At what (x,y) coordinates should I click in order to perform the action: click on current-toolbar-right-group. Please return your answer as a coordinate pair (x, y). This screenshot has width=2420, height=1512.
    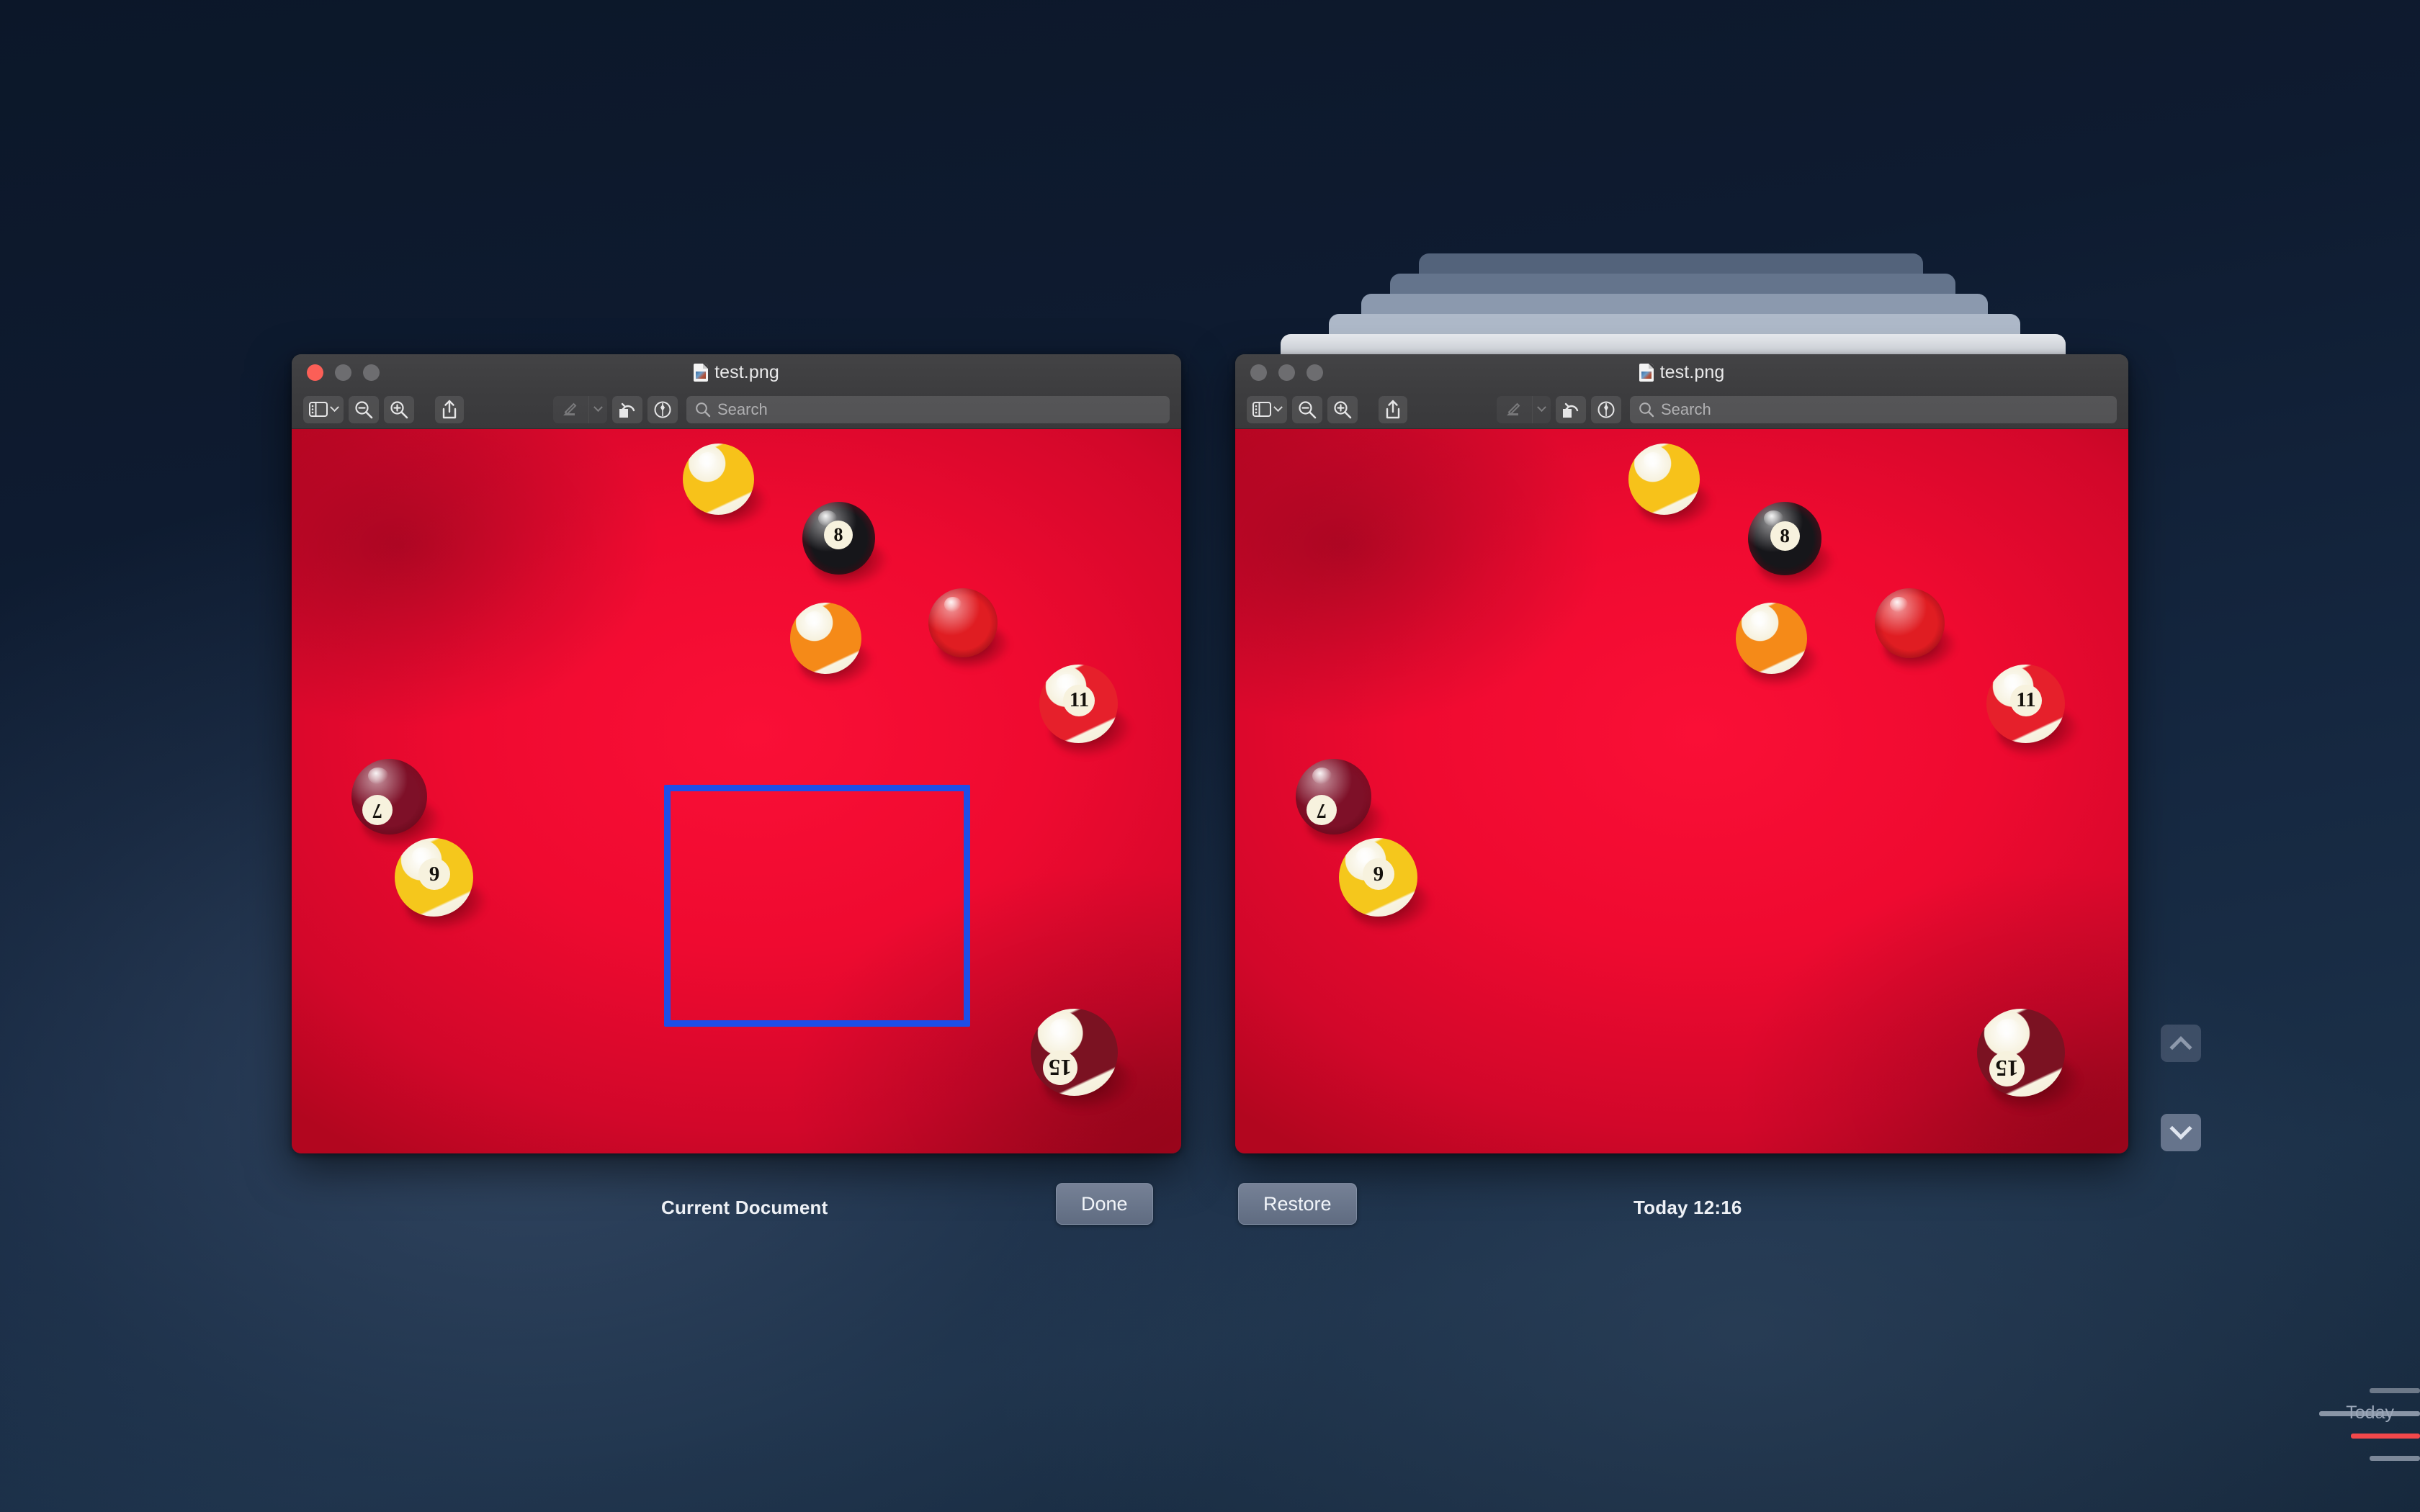
    Looking at the image, I should click on (615, 409).